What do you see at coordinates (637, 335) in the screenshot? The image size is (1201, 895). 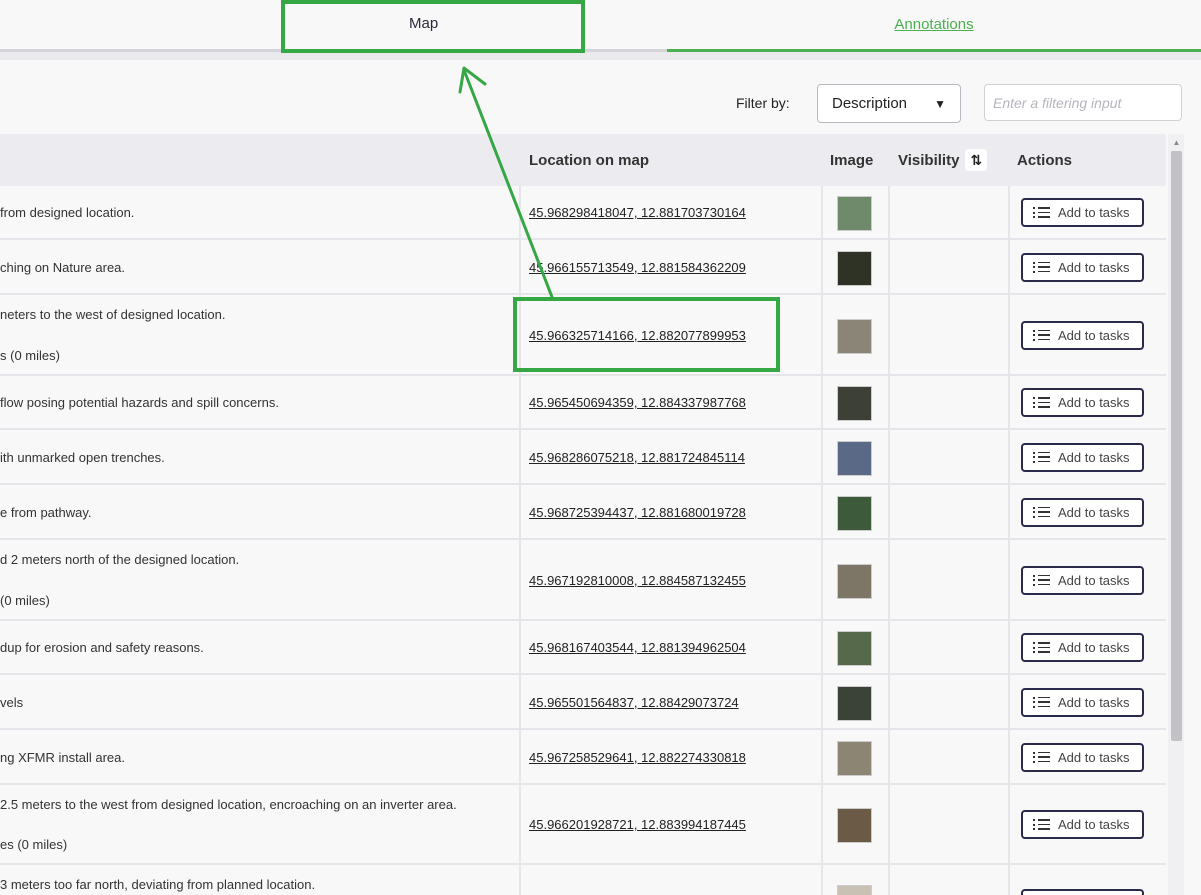 I see `location-link: 45.966325714166, 12.882077899953` at bounding box center [637, 335].